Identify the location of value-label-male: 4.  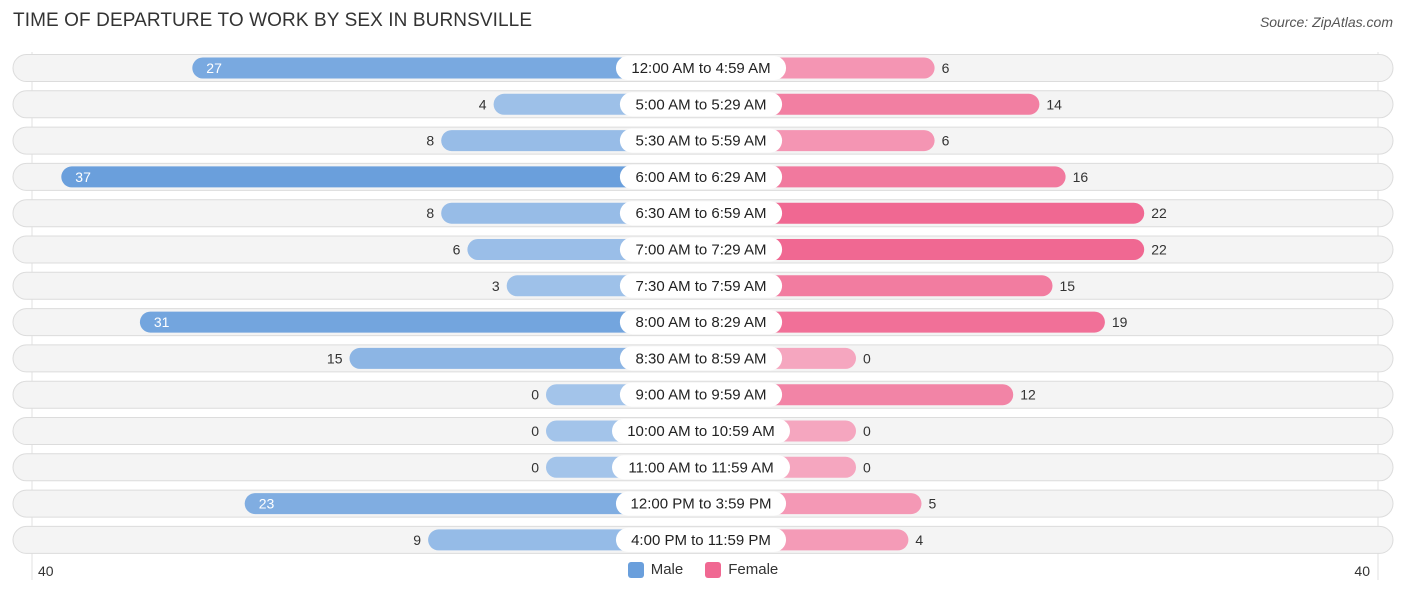
(483, 104).